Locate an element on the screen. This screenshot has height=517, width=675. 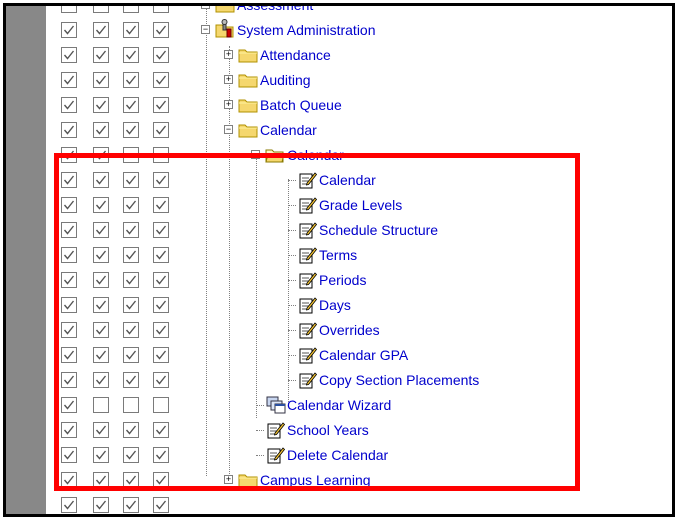
tree-node: + Campus Learning is located at coordinates (339, 480).